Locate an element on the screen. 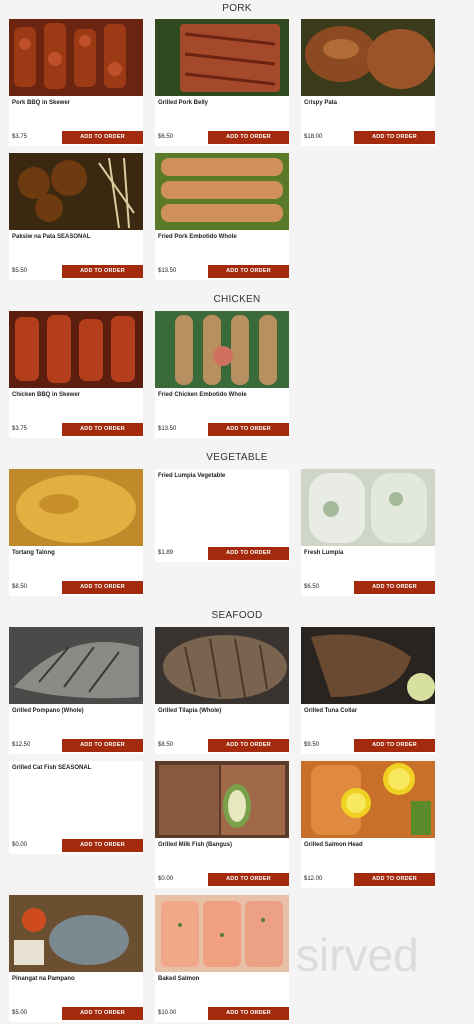 The height and width of the screenshot is (1024, 474). item-price: $5.50 is located at coordinates (20, 271).